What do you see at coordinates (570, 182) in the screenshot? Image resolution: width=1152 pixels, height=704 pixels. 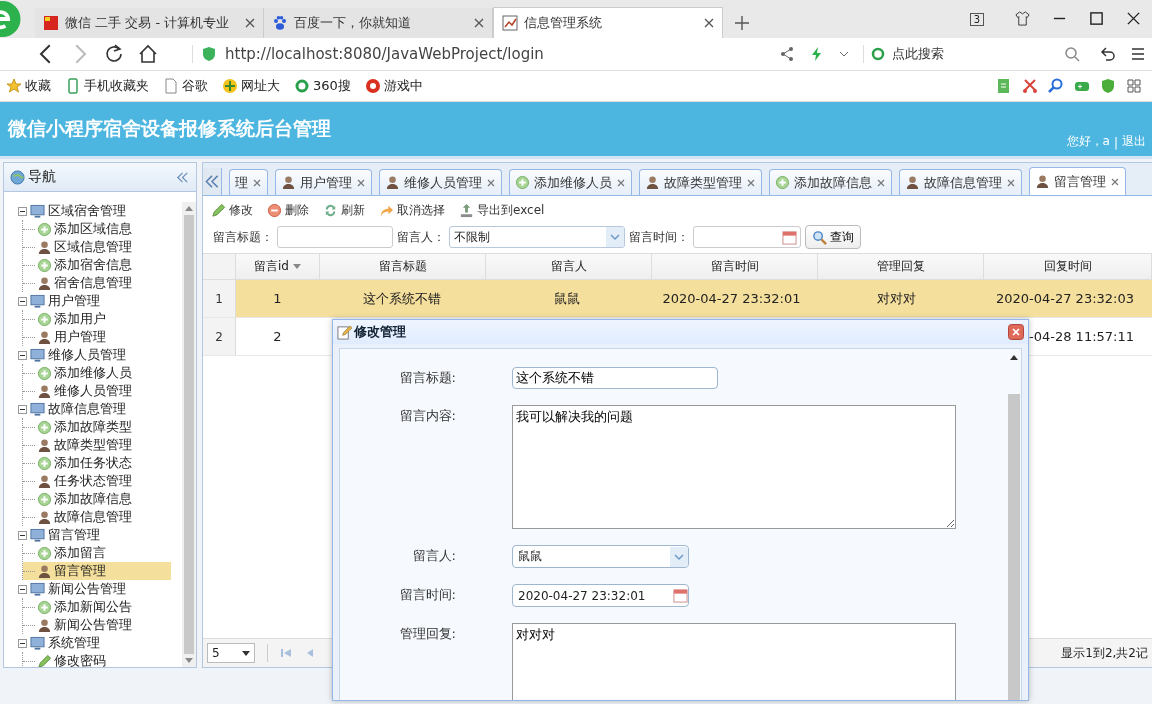 I see `tab: 添加维修人员` at bounding box center [570, 182].